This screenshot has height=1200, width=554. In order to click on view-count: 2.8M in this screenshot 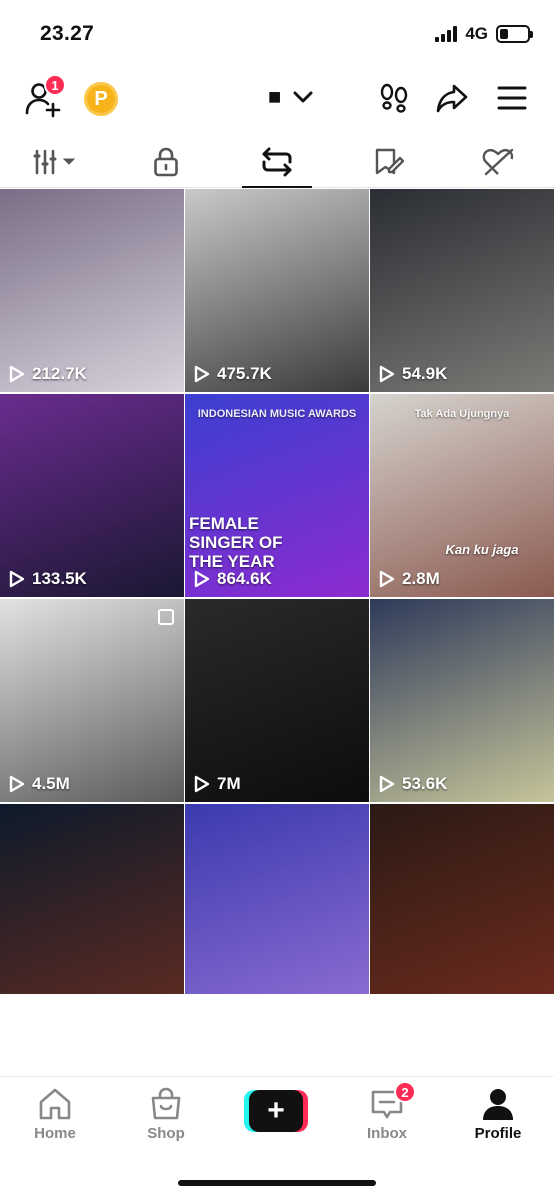, I will do `click(409, 579)`.